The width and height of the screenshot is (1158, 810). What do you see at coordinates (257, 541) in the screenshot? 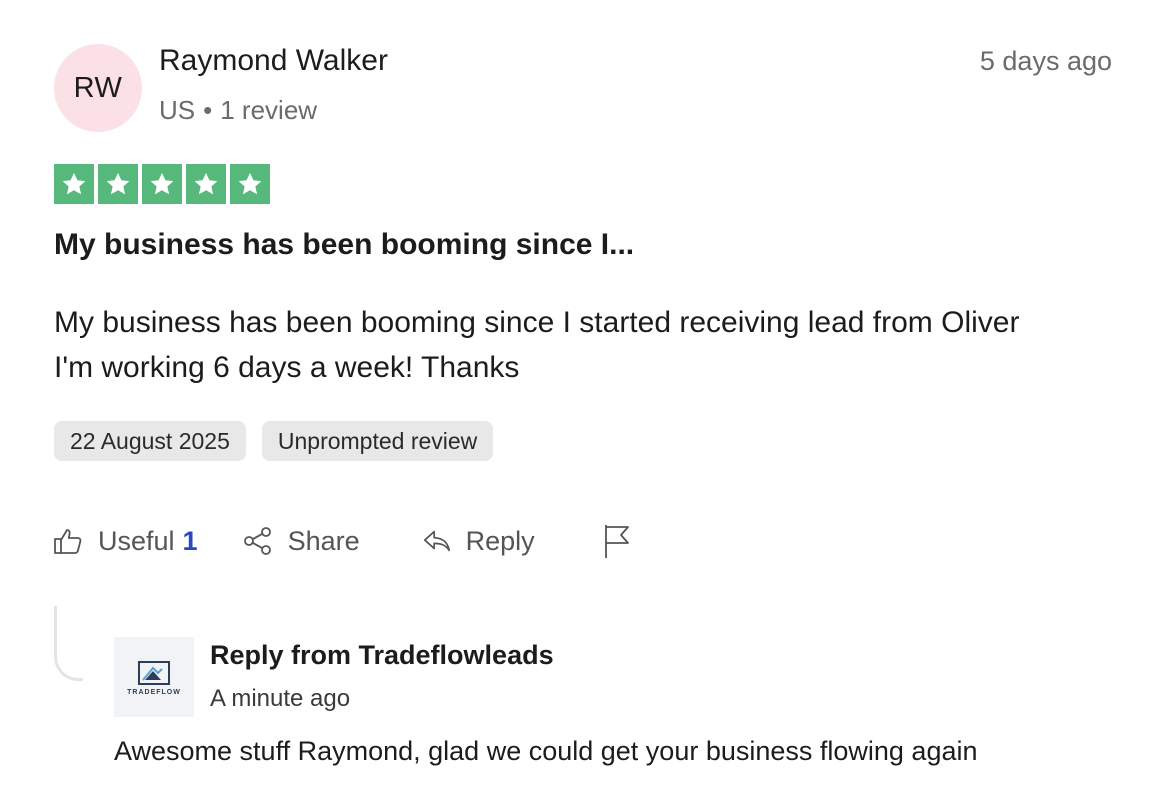
I see `share-icon` at bounding box center [257, 541].